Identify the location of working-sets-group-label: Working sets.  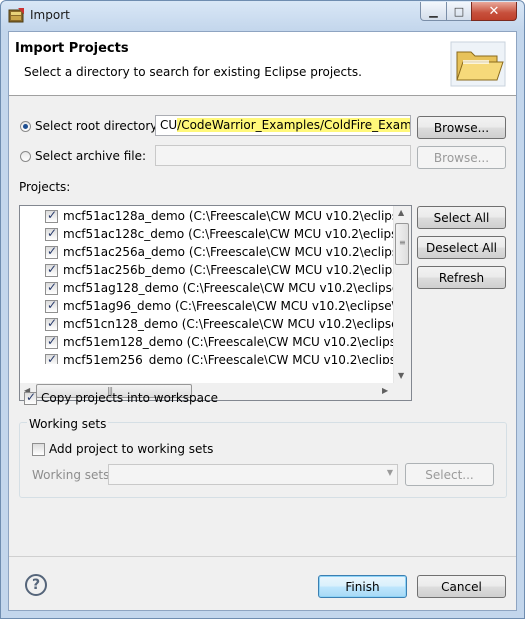
(68, 424).